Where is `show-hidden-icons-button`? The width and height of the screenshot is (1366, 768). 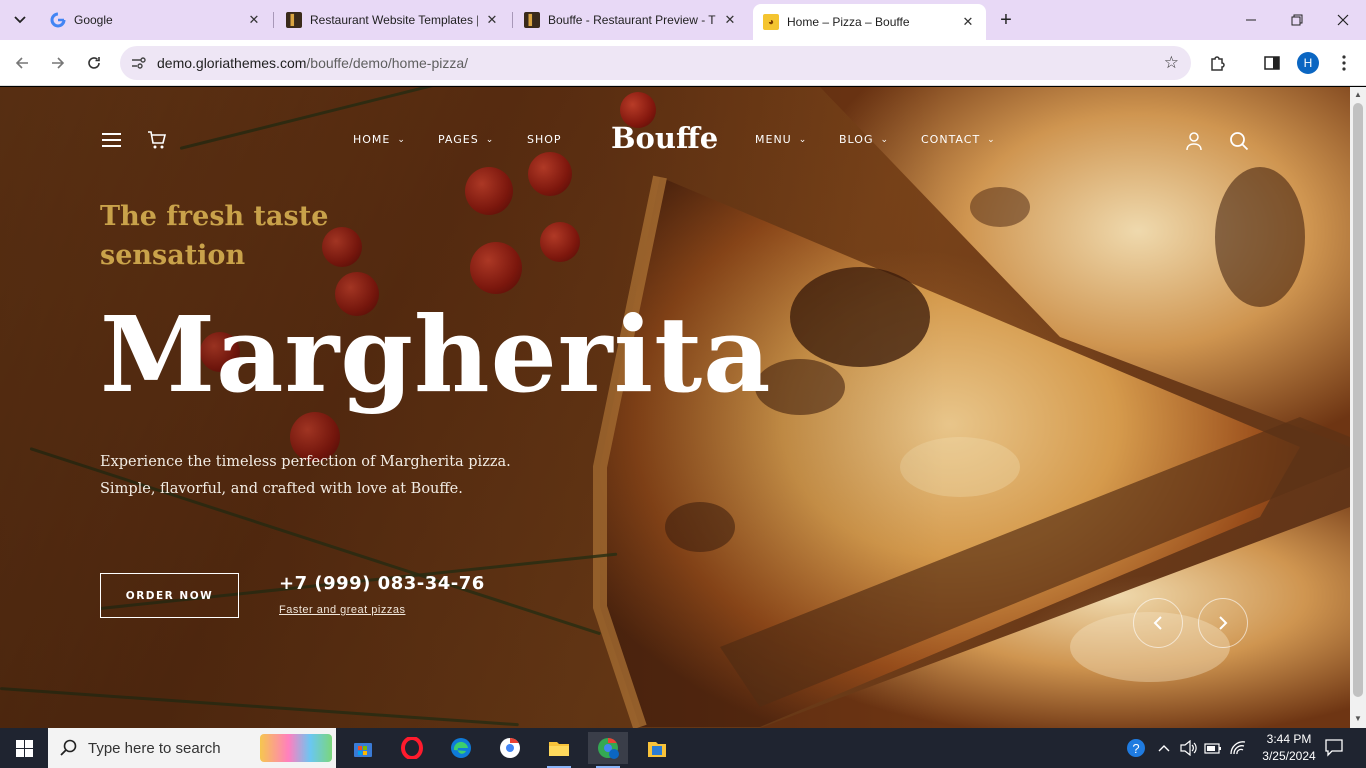
show-hidden-icons-button is located at coordinates (1164, 748).